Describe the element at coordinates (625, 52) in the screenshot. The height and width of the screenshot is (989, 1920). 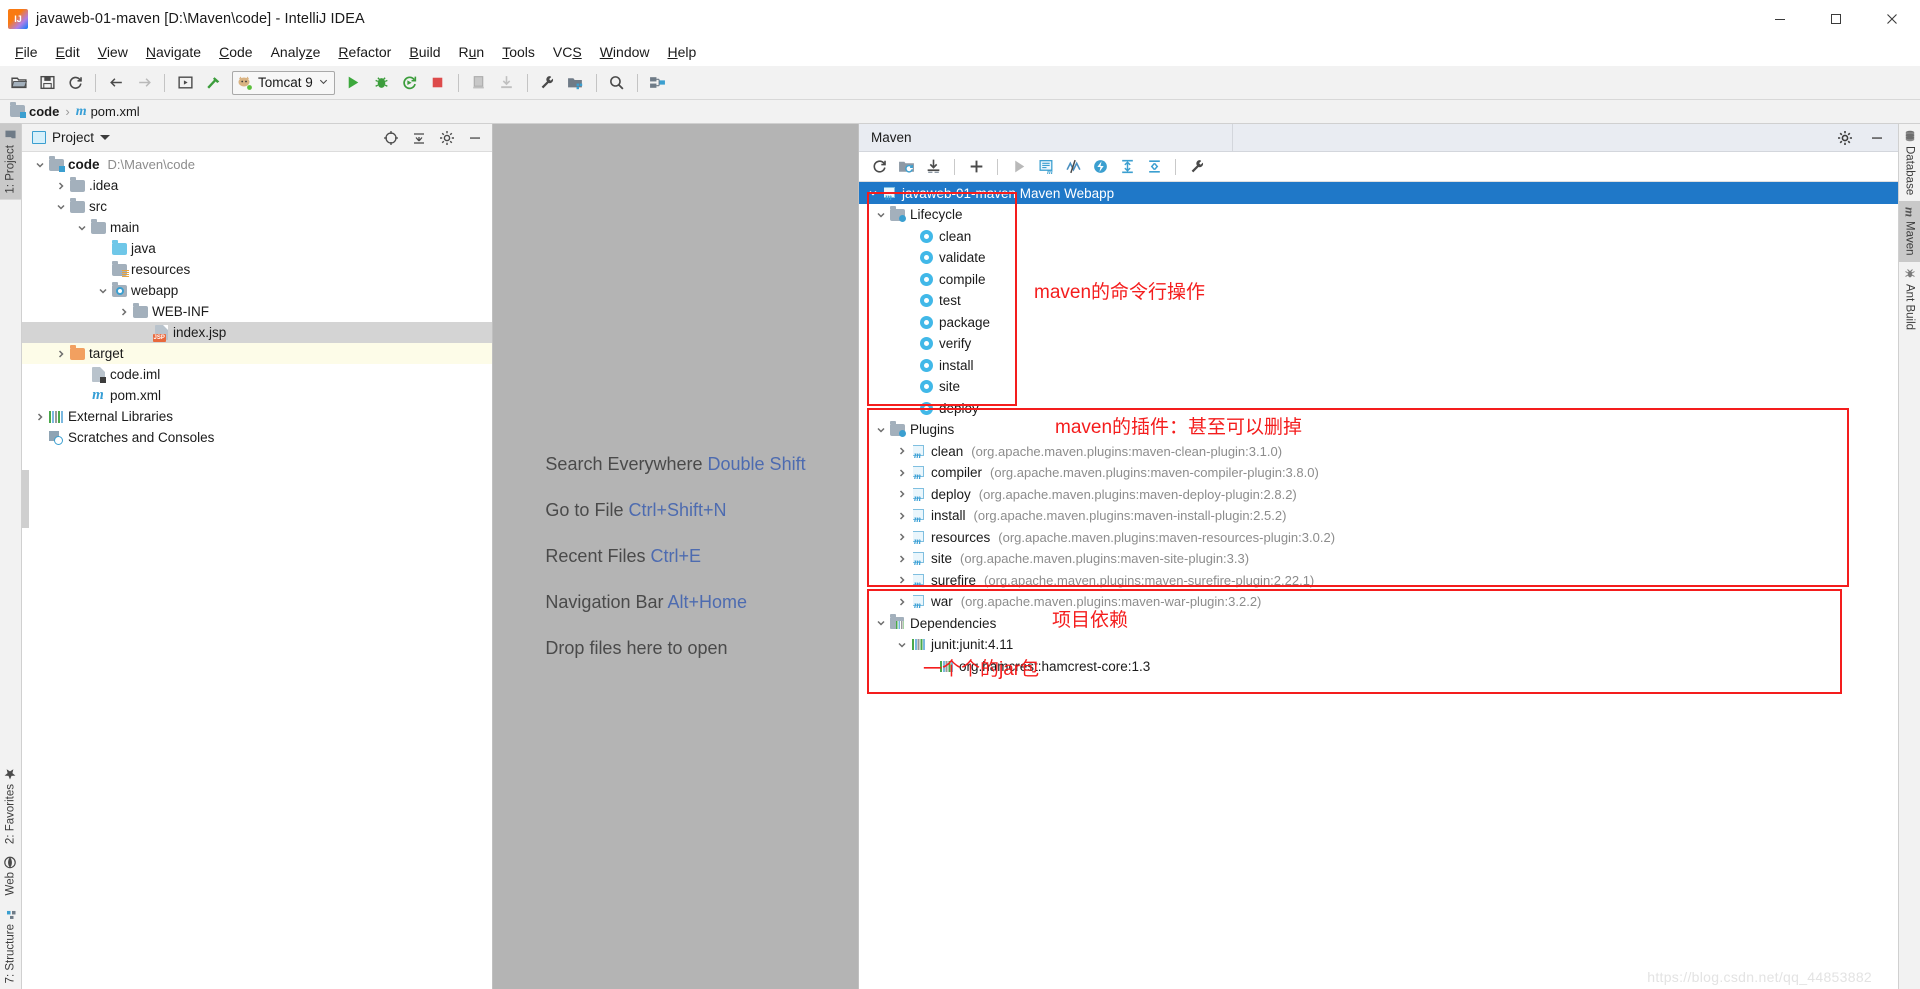
I see `menu-window: Window` at that location.